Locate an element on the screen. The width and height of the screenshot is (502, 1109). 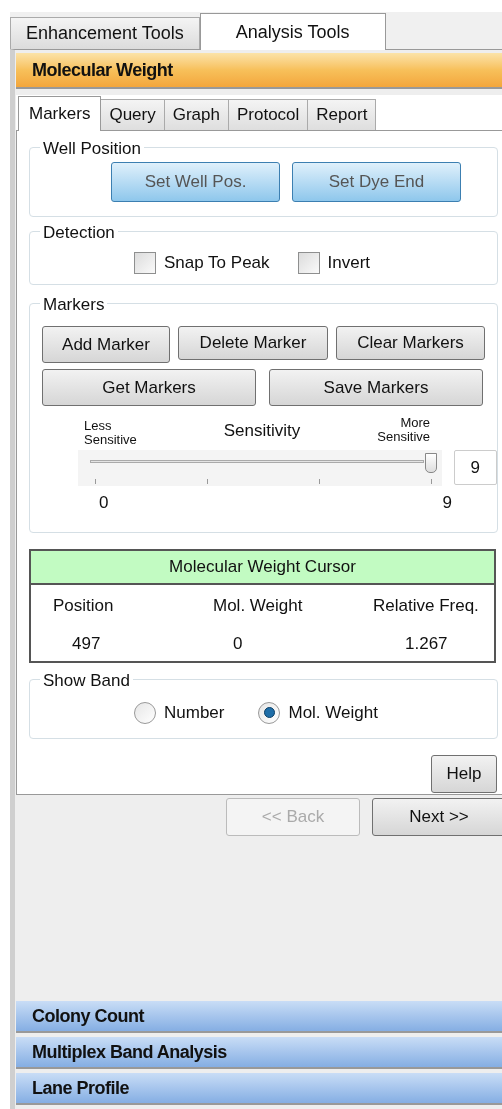
tab: Protocol is located at coordinates (268, 114).